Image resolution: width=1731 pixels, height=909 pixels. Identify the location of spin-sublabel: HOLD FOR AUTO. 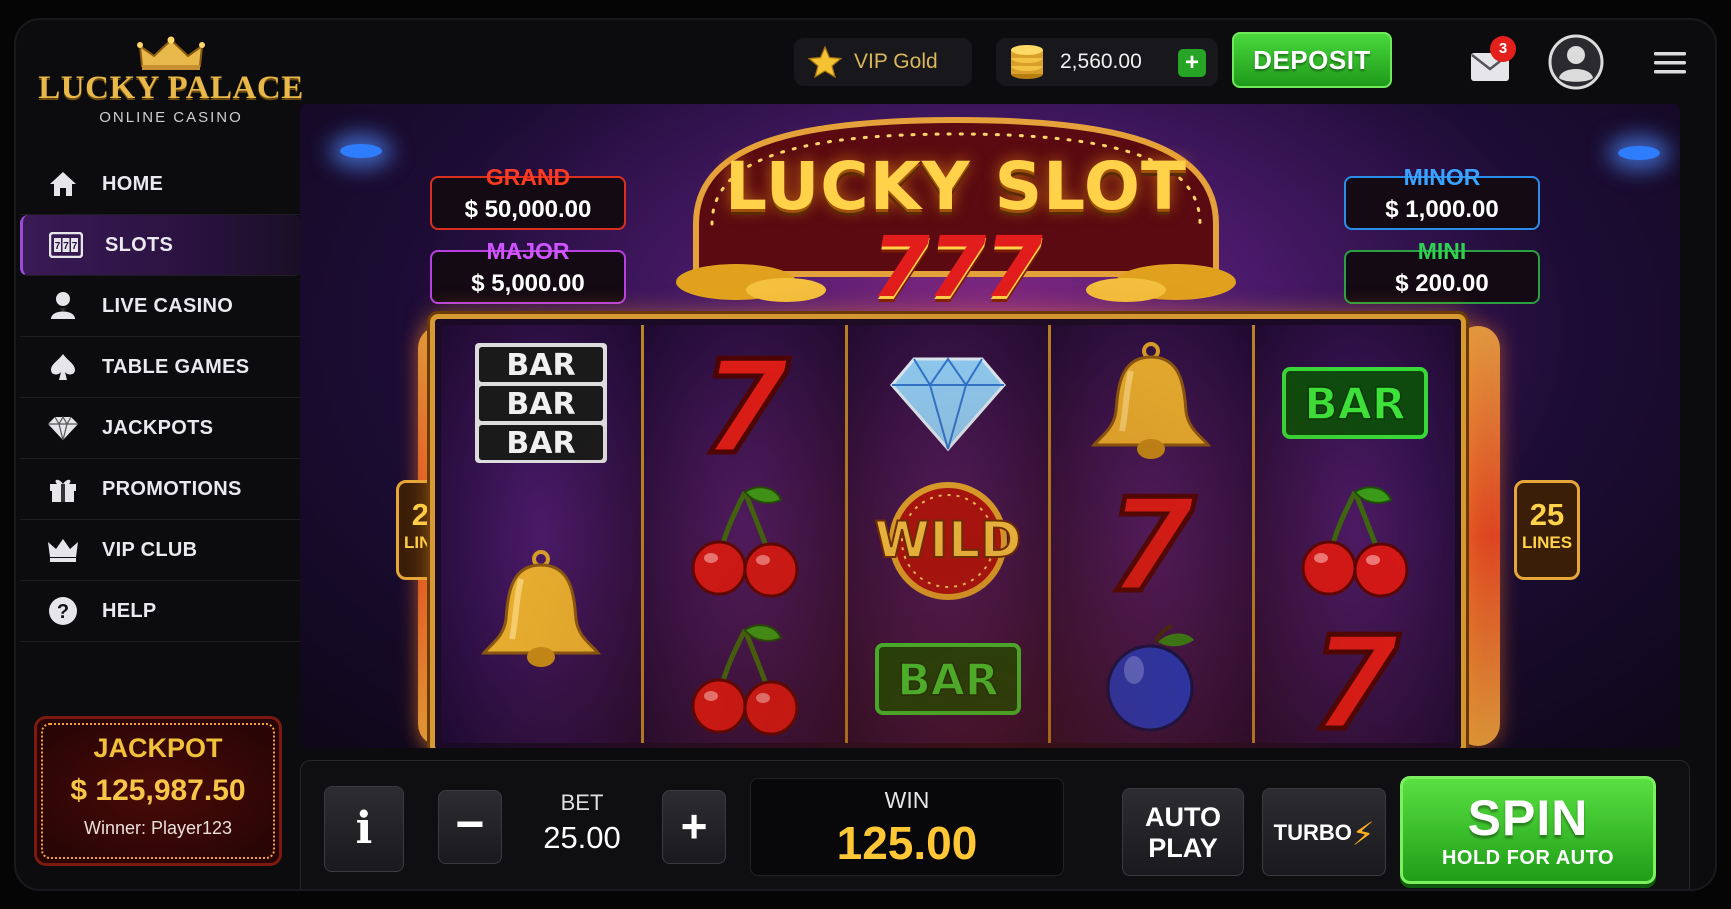
(1528, 858).